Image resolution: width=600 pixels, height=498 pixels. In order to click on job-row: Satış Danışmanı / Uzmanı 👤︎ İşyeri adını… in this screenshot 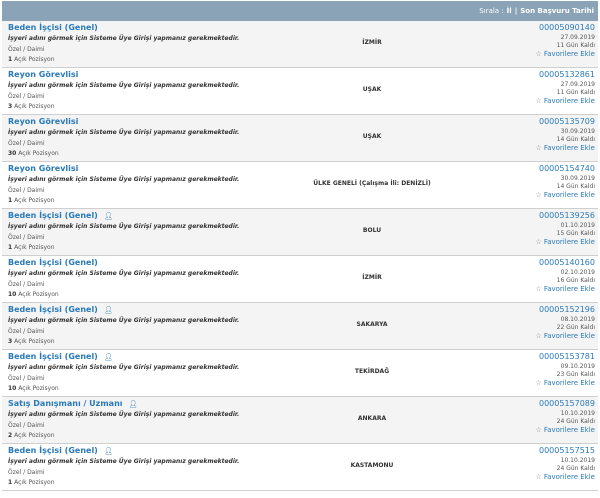, I will do `click(300, 420)`.